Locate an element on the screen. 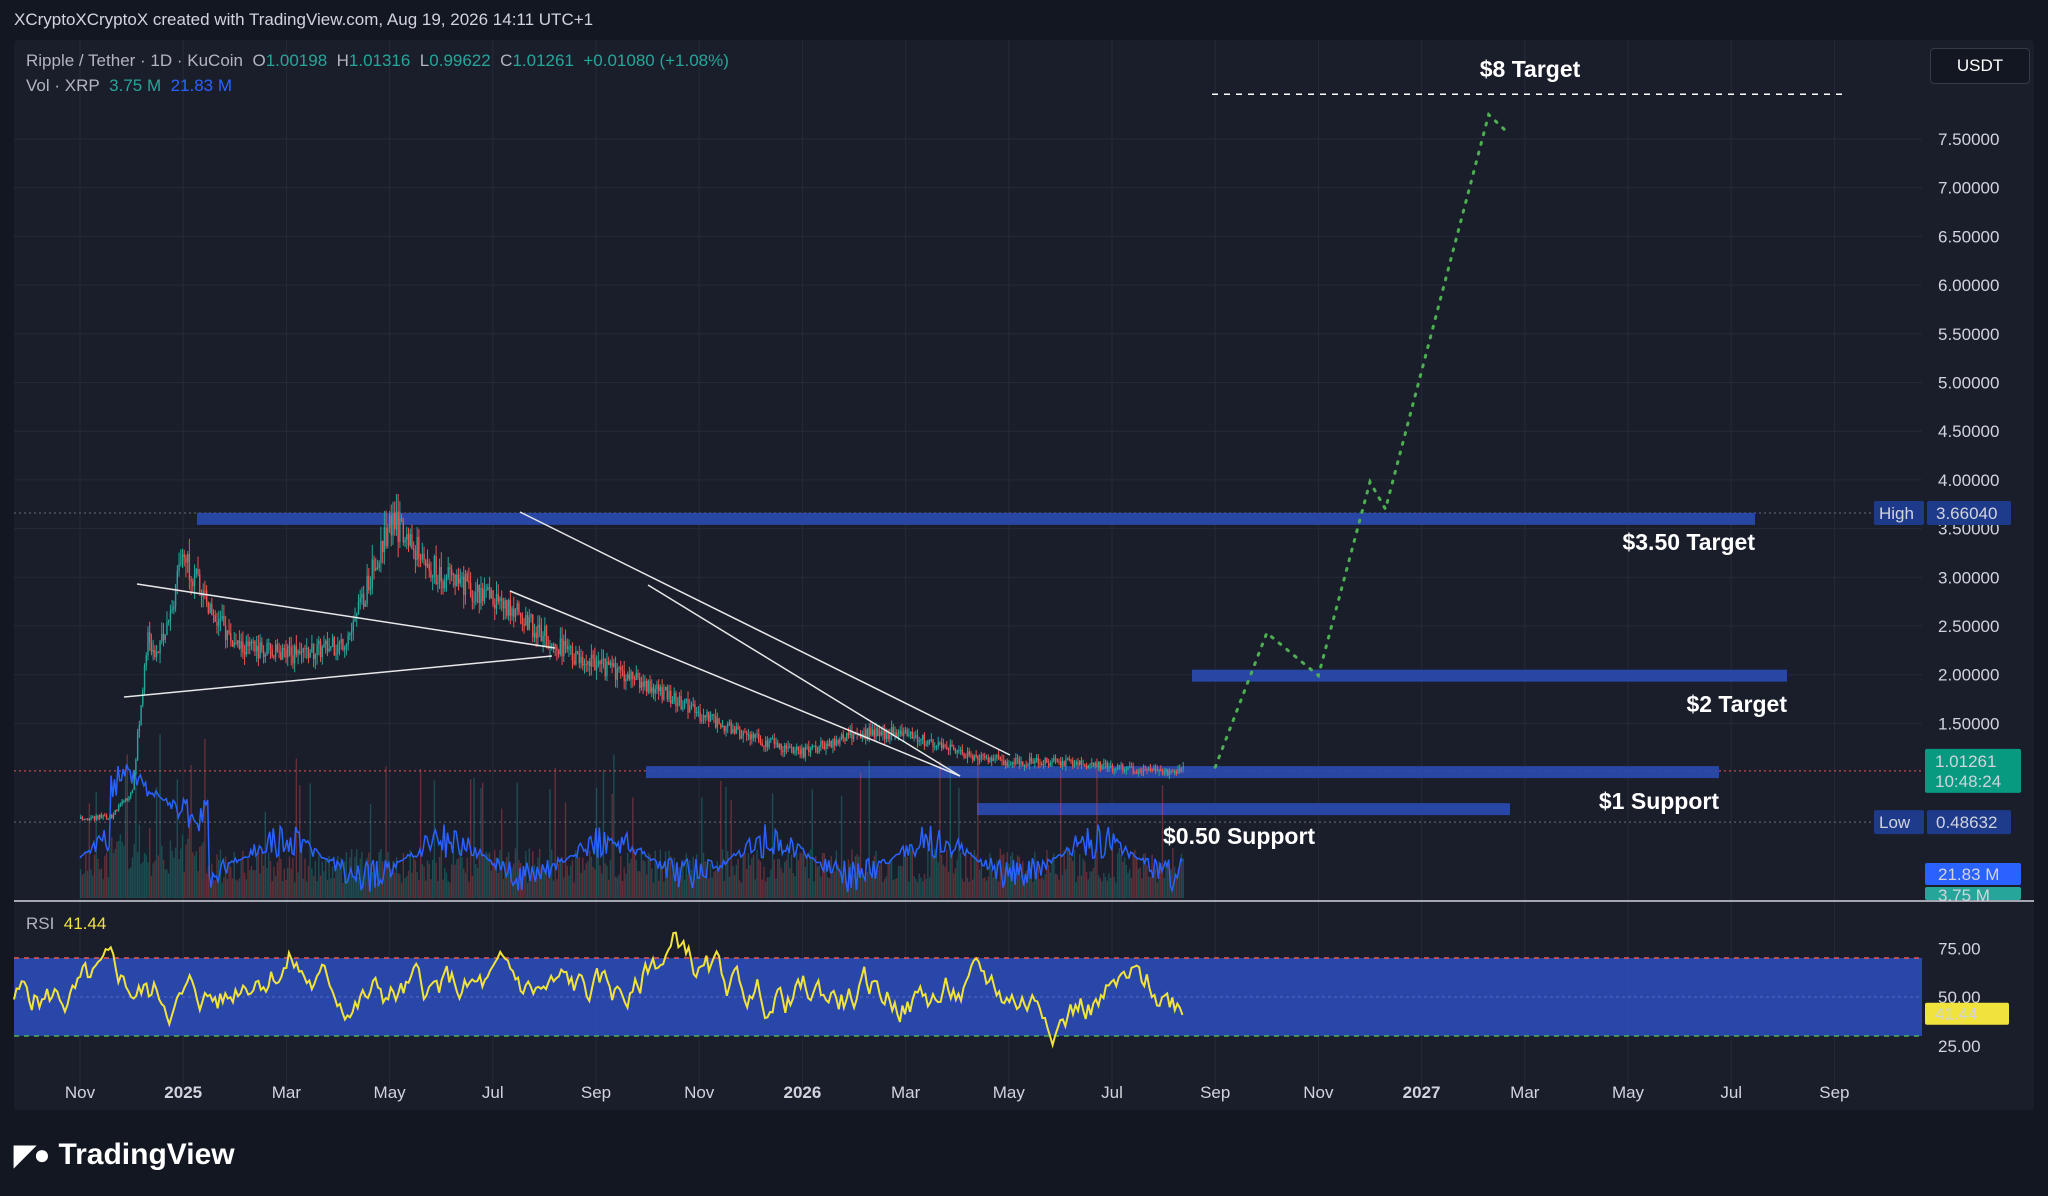 This screenshot has width=2048, height=1196. currency-button: USDT is located at coordinates (1980, 66).